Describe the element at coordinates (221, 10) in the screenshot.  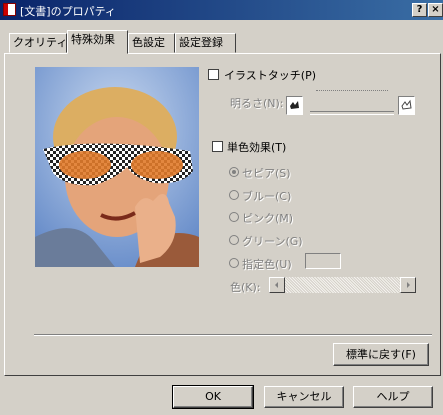
I see `title-bar: [文書]のプロパティ ? ×` at that location.